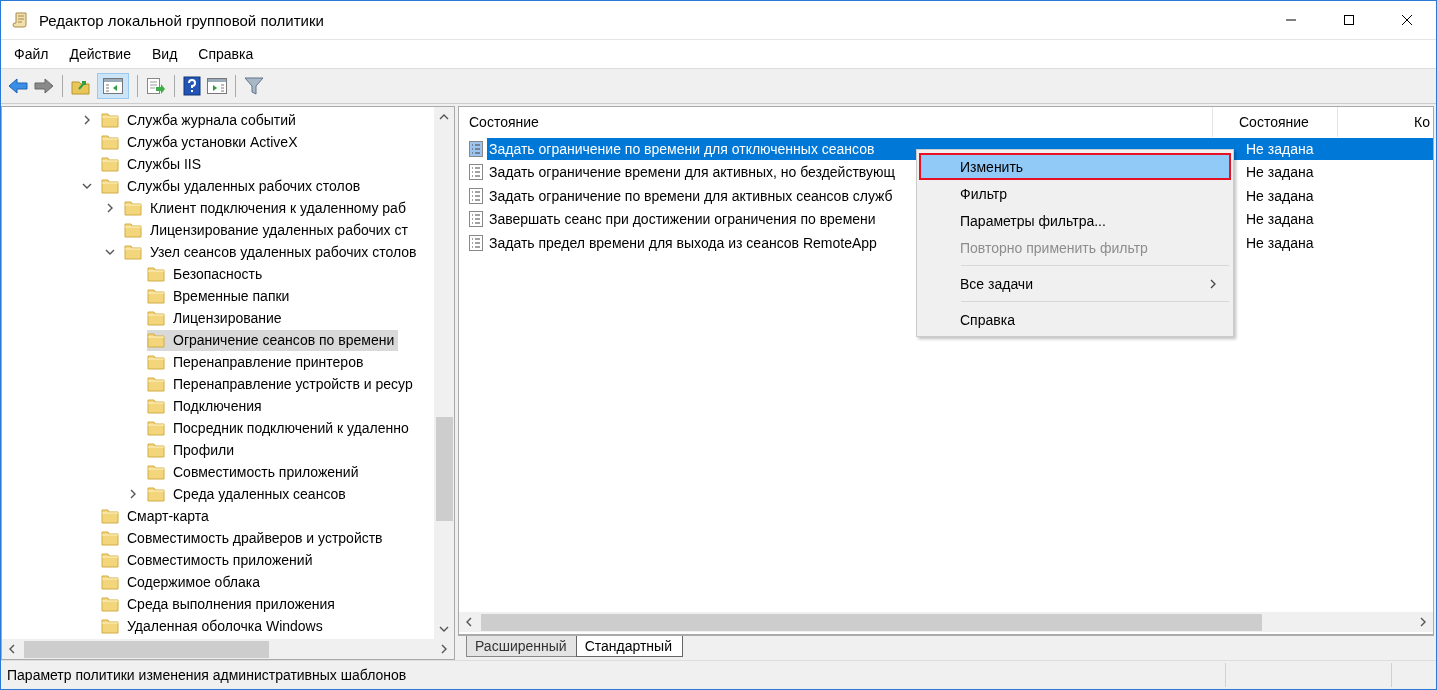 The width and height of the screenshot is (1437, 690). I want to click on status-text: Параметр политики изменения административных шаблонов, so click(207, 675).